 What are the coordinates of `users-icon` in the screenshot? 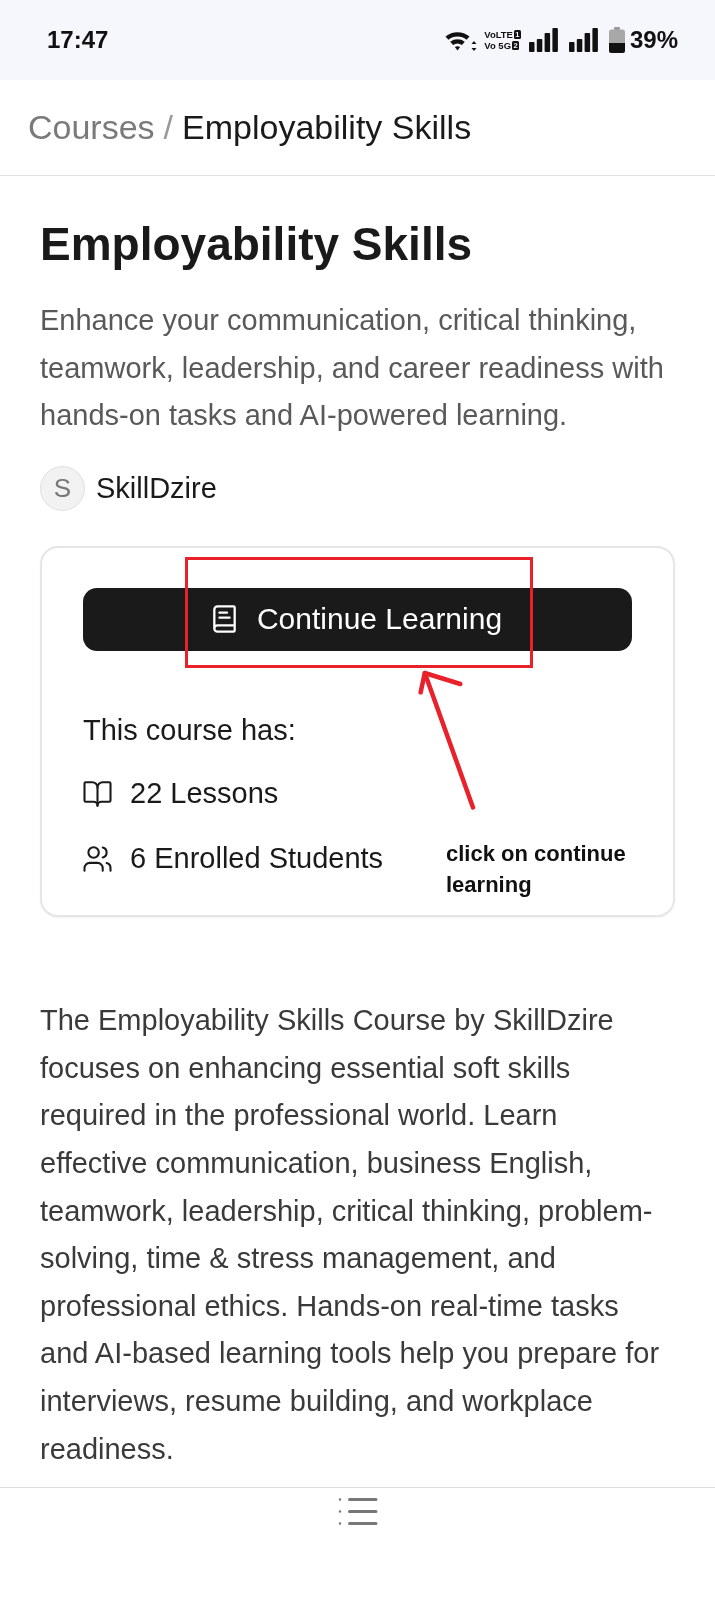 It's located at (97, 858).